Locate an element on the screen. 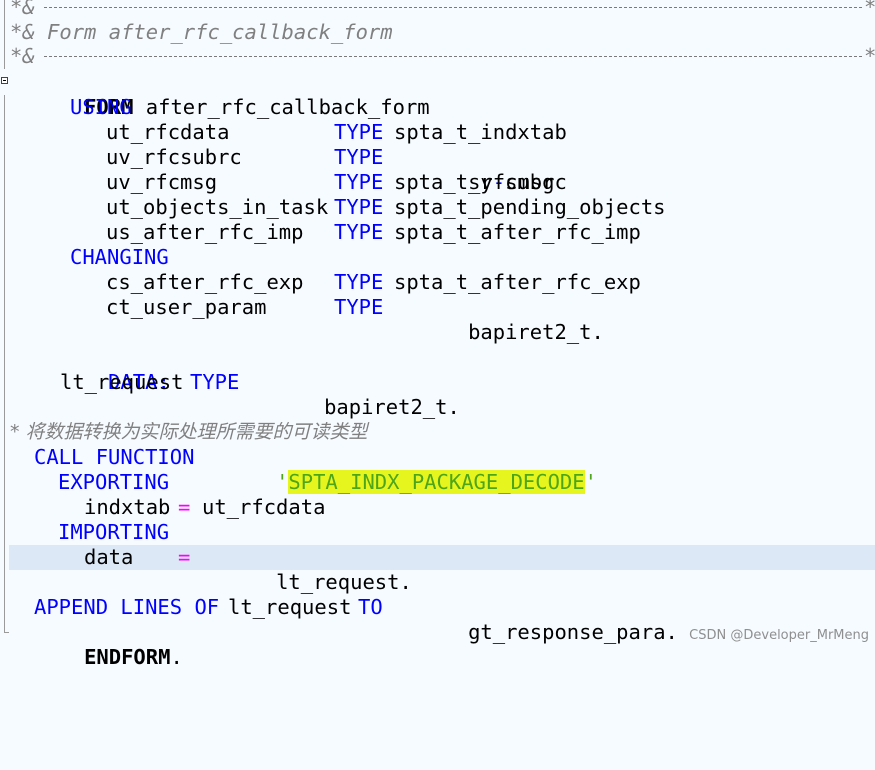 The width and height of the screenshot is (875, 770). code-comment: * 将数据转换为实际处理所需要的可读类型 is located at coordinates (189, 432).